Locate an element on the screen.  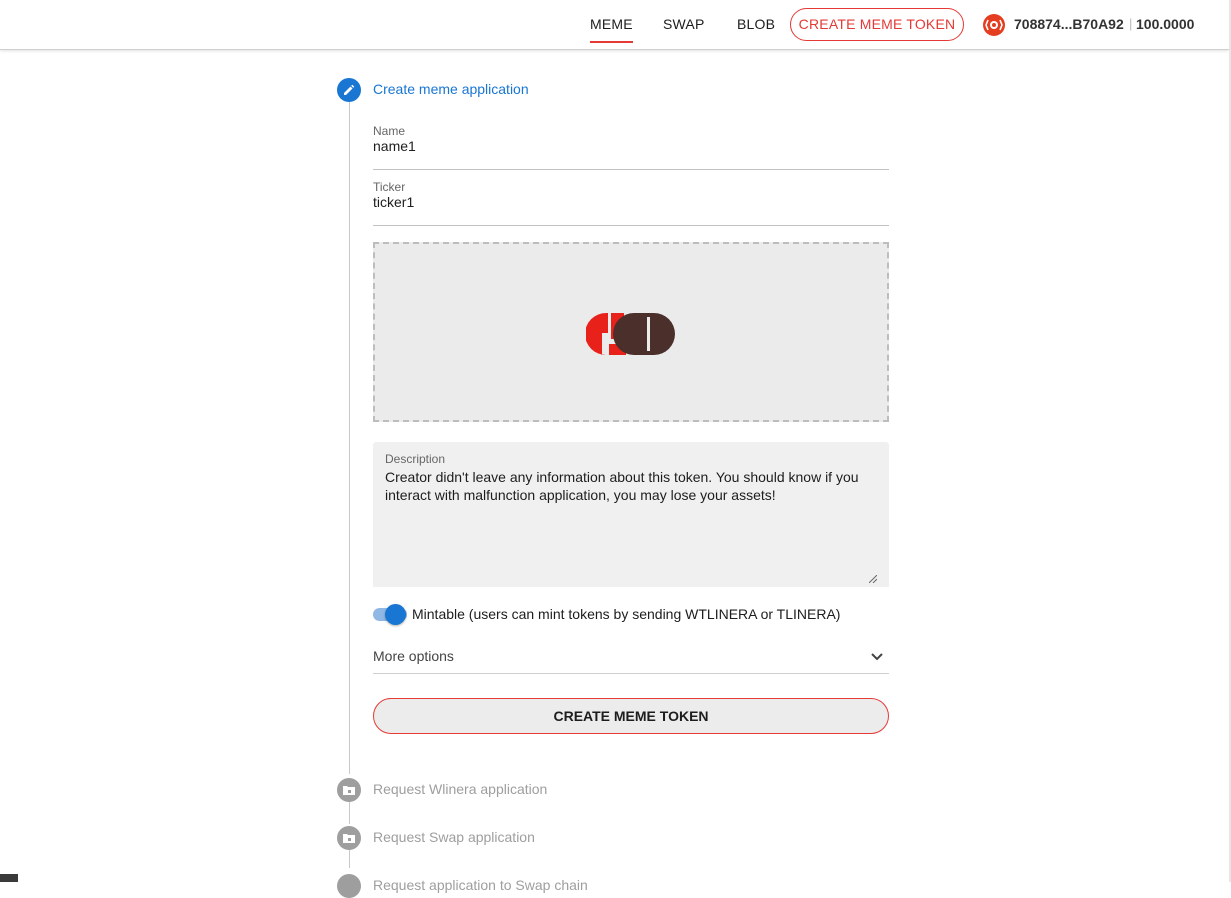
name-field: Name is located at coordinates (631, 147).